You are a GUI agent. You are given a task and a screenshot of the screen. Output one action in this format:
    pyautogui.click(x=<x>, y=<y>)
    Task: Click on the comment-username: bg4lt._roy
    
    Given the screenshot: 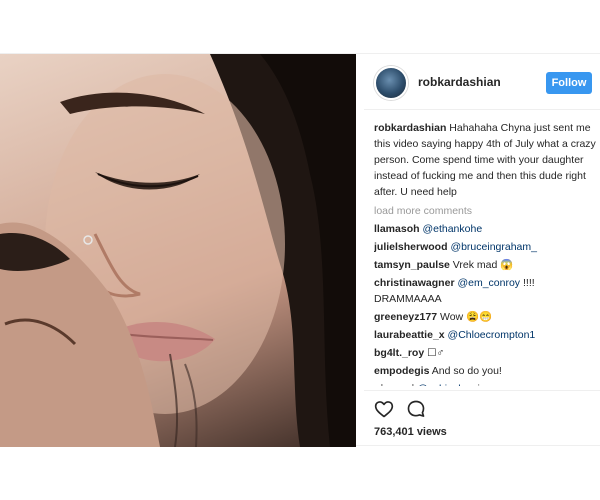 What is the action you would take?
    pyautogui.click(x=399, y=353)
    